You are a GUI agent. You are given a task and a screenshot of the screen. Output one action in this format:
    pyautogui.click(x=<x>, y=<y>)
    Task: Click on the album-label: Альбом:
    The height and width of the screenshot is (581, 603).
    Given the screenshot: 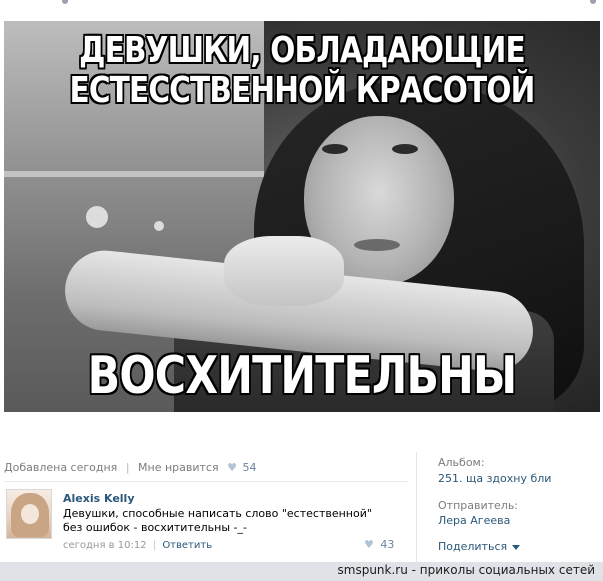 What is the action you would take?
    pyautogui.click(x=461, y=462)
    